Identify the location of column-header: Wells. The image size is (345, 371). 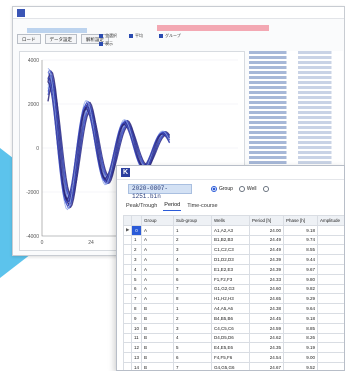
(230, 220).